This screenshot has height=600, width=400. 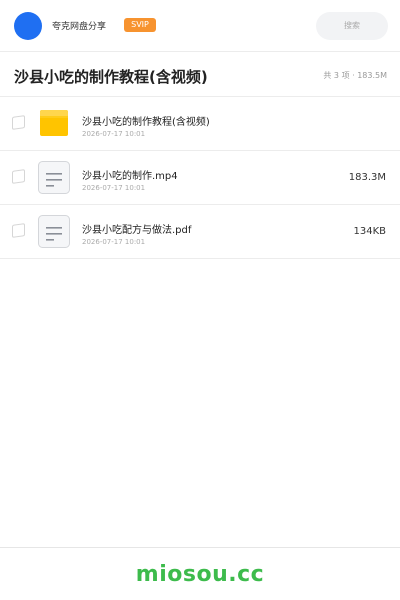 I want to click on file-size: 183.3M, so click(x=367, y=177).